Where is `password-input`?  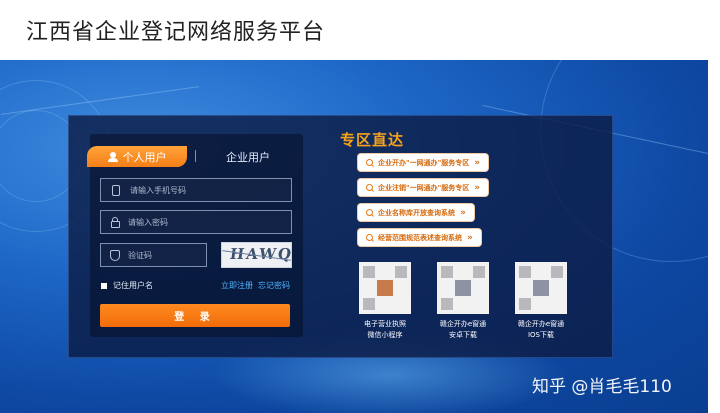 password-input is located at coordinates (203, 222).